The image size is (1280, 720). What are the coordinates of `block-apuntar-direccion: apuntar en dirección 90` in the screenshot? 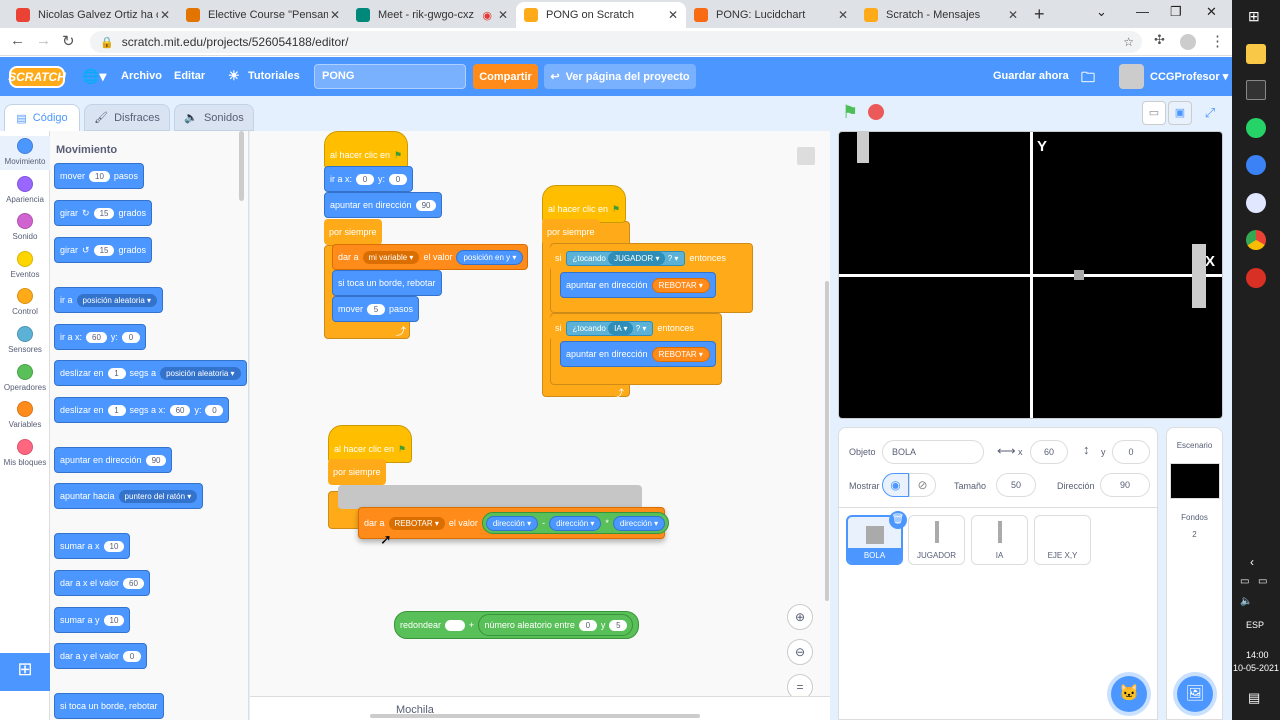 It's located at (383, 205).